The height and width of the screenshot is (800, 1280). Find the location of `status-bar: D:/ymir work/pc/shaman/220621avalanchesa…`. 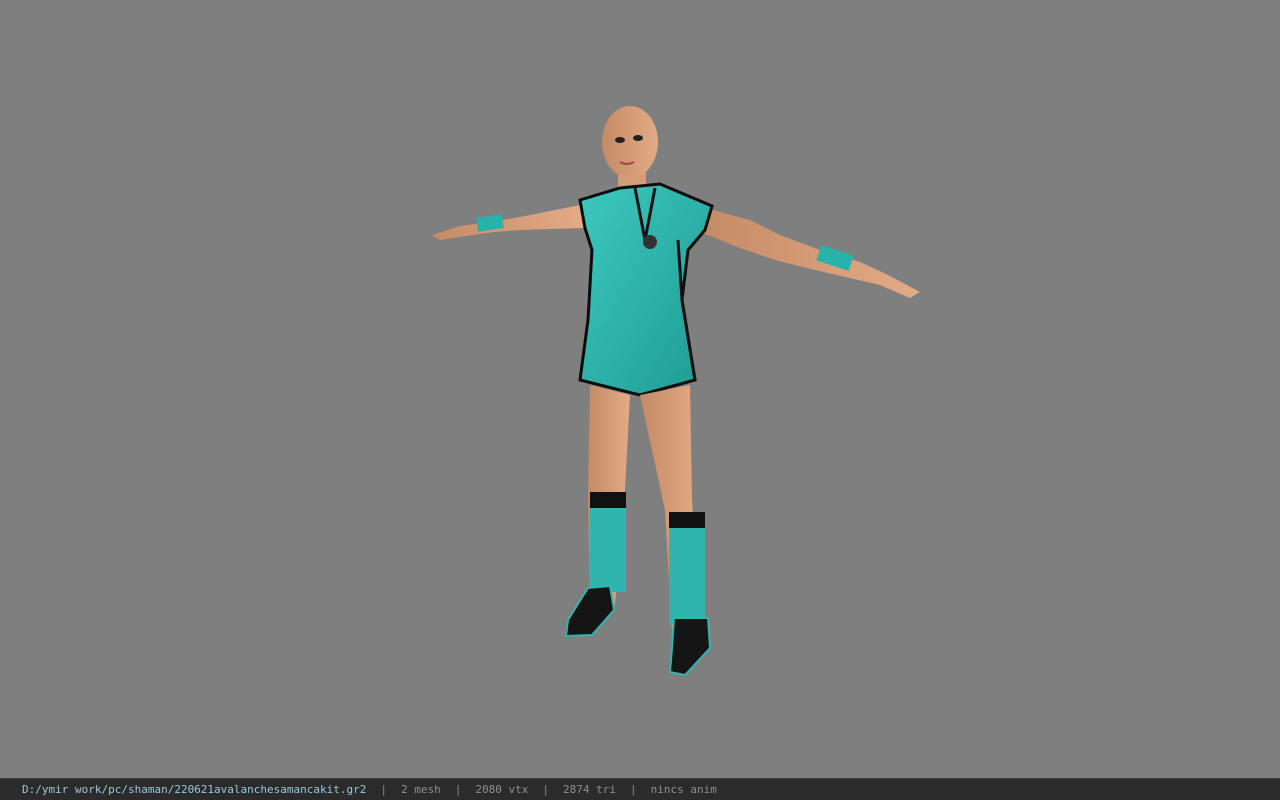

status-bar: D:/ymir work/pc/shaman/220621avalanchesa… is located at coordinates (640, 789).